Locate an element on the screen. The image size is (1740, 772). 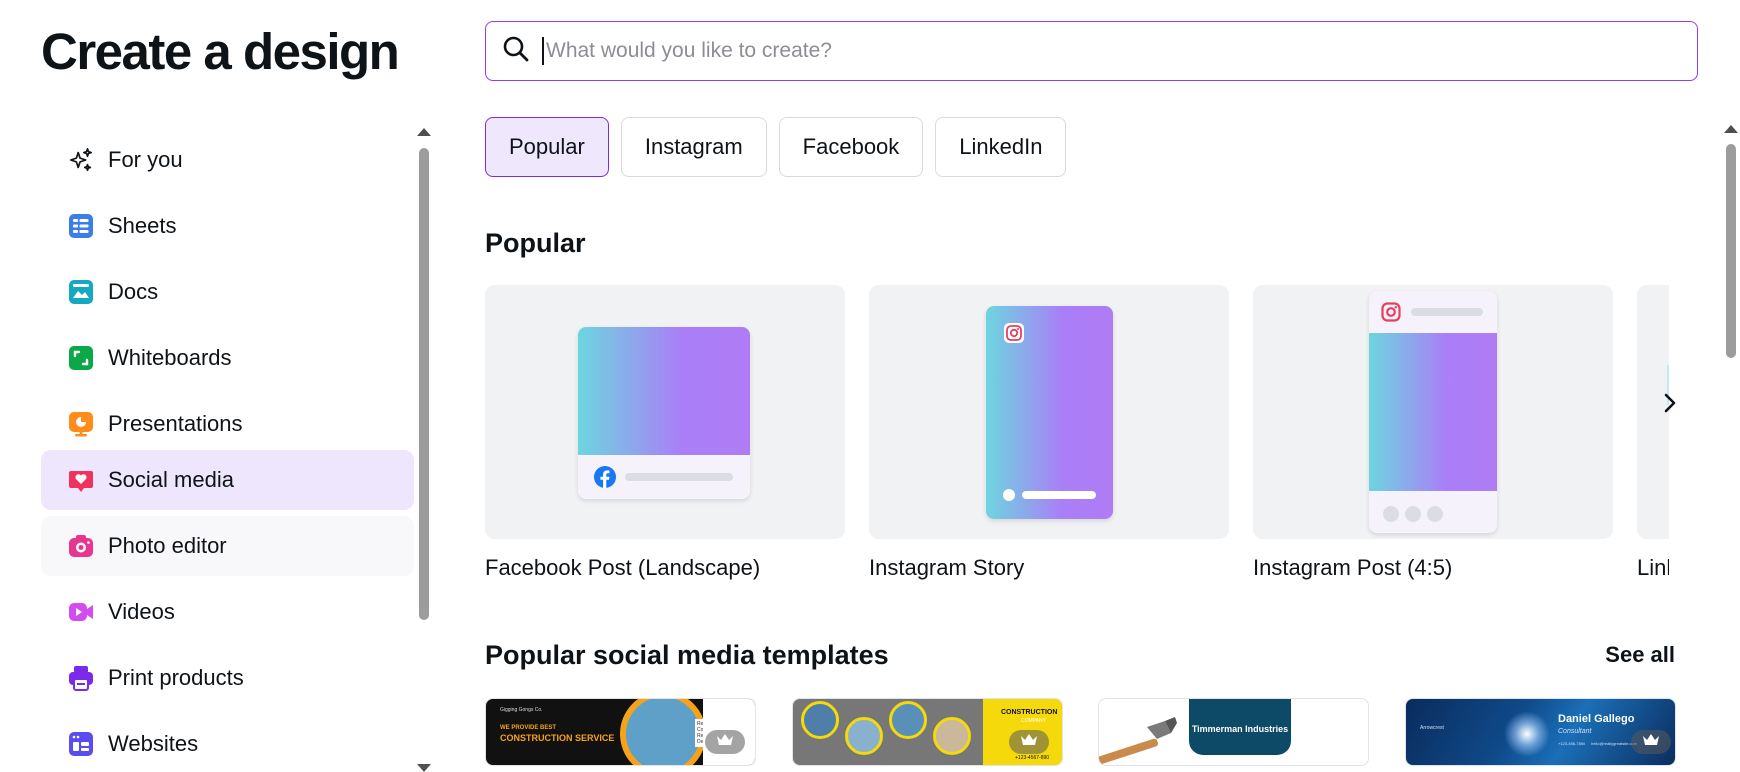
design-card-instagram-post is located at coordinates (1433, 412).